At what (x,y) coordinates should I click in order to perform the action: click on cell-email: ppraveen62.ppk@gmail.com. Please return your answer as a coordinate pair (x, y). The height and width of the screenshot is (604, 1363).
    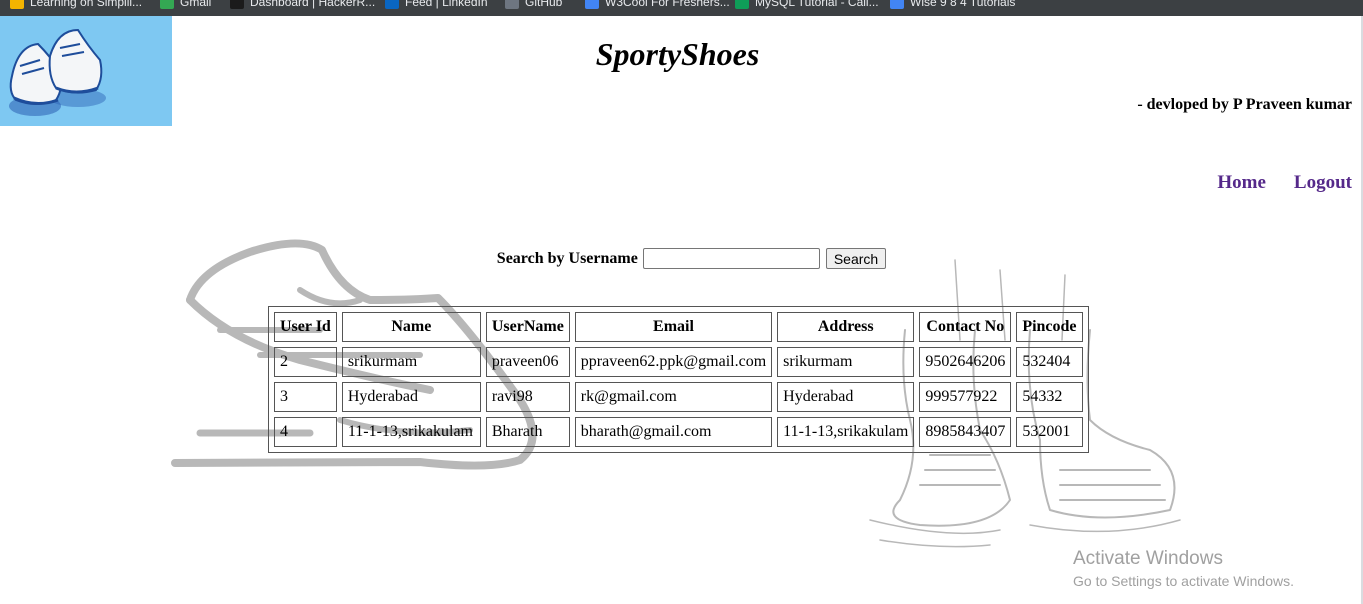
    Looking at the image, I should click on (673, 362).